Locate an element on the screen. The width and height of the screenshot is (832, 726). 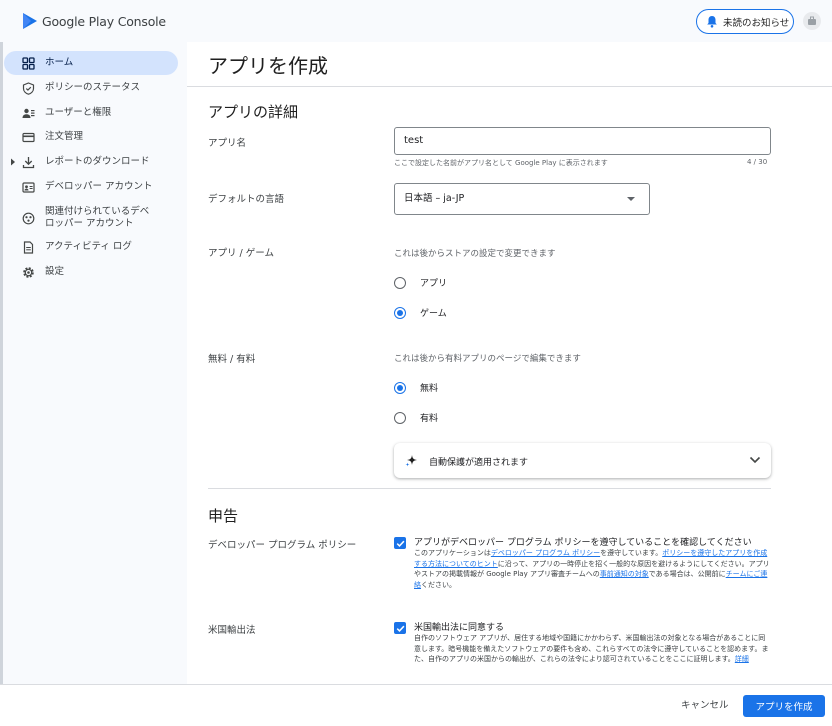
dev-policy-link: デベロッパー プログラム ポリシー is located at coordinates (545, 553).